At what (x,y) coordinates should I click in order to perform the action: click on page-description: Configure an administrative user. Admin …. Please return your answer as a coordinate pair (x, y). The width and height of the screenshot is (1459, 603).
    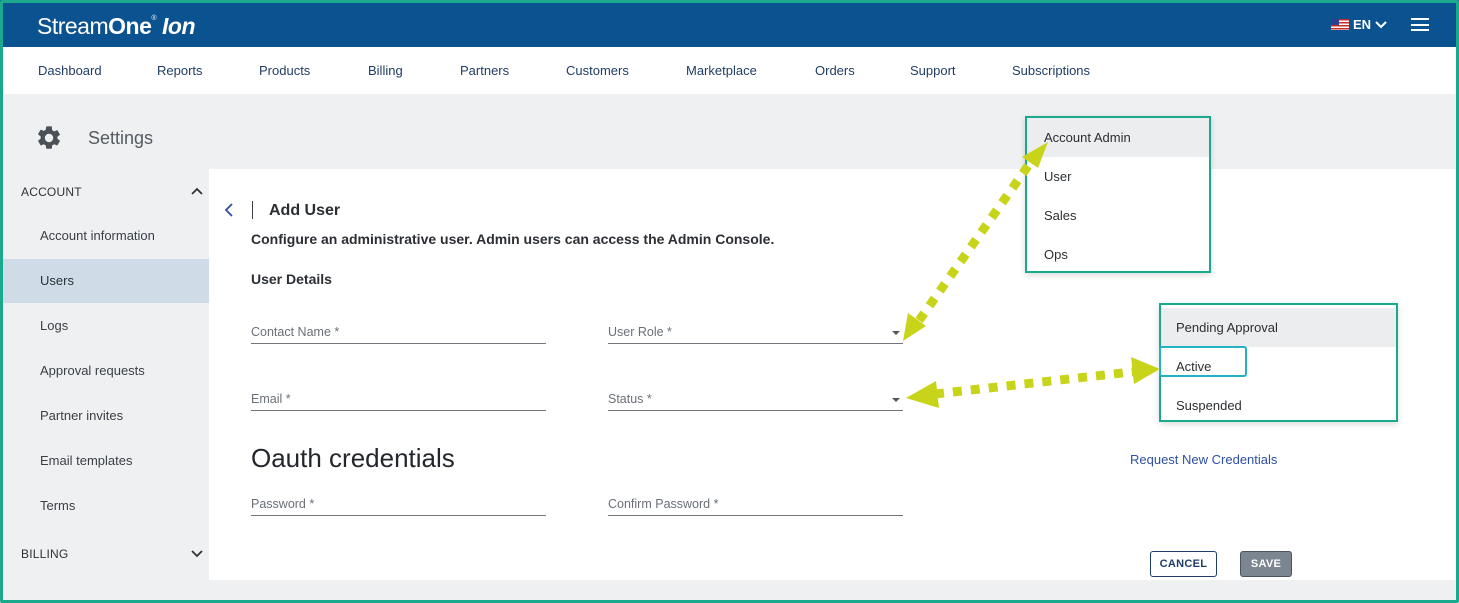
    Looking at the image, I should click on (513, 239).